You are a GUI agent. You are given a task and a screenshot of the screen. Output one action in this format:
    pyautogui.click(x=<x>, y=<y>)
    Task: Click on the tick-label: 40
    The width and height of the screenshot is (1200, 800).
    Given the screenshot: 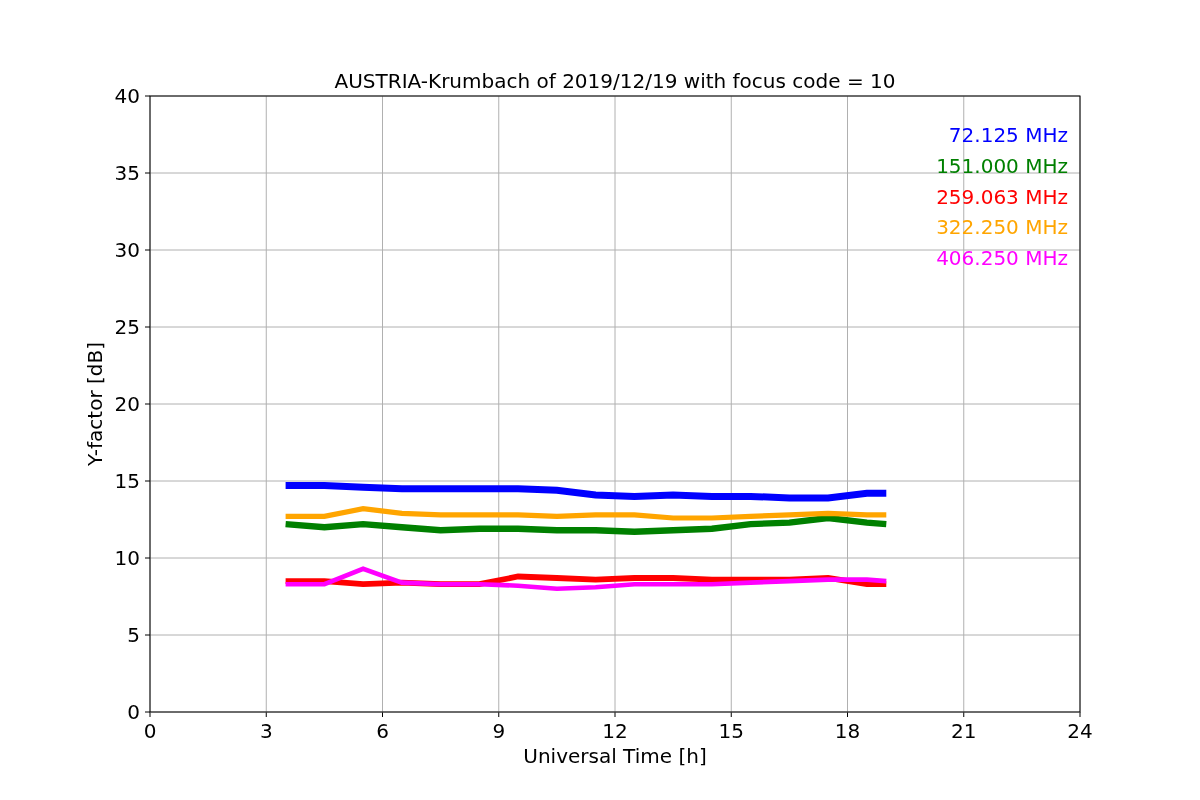 What is the action you would take?
    pyautogui.click(x=127, y=96)
    